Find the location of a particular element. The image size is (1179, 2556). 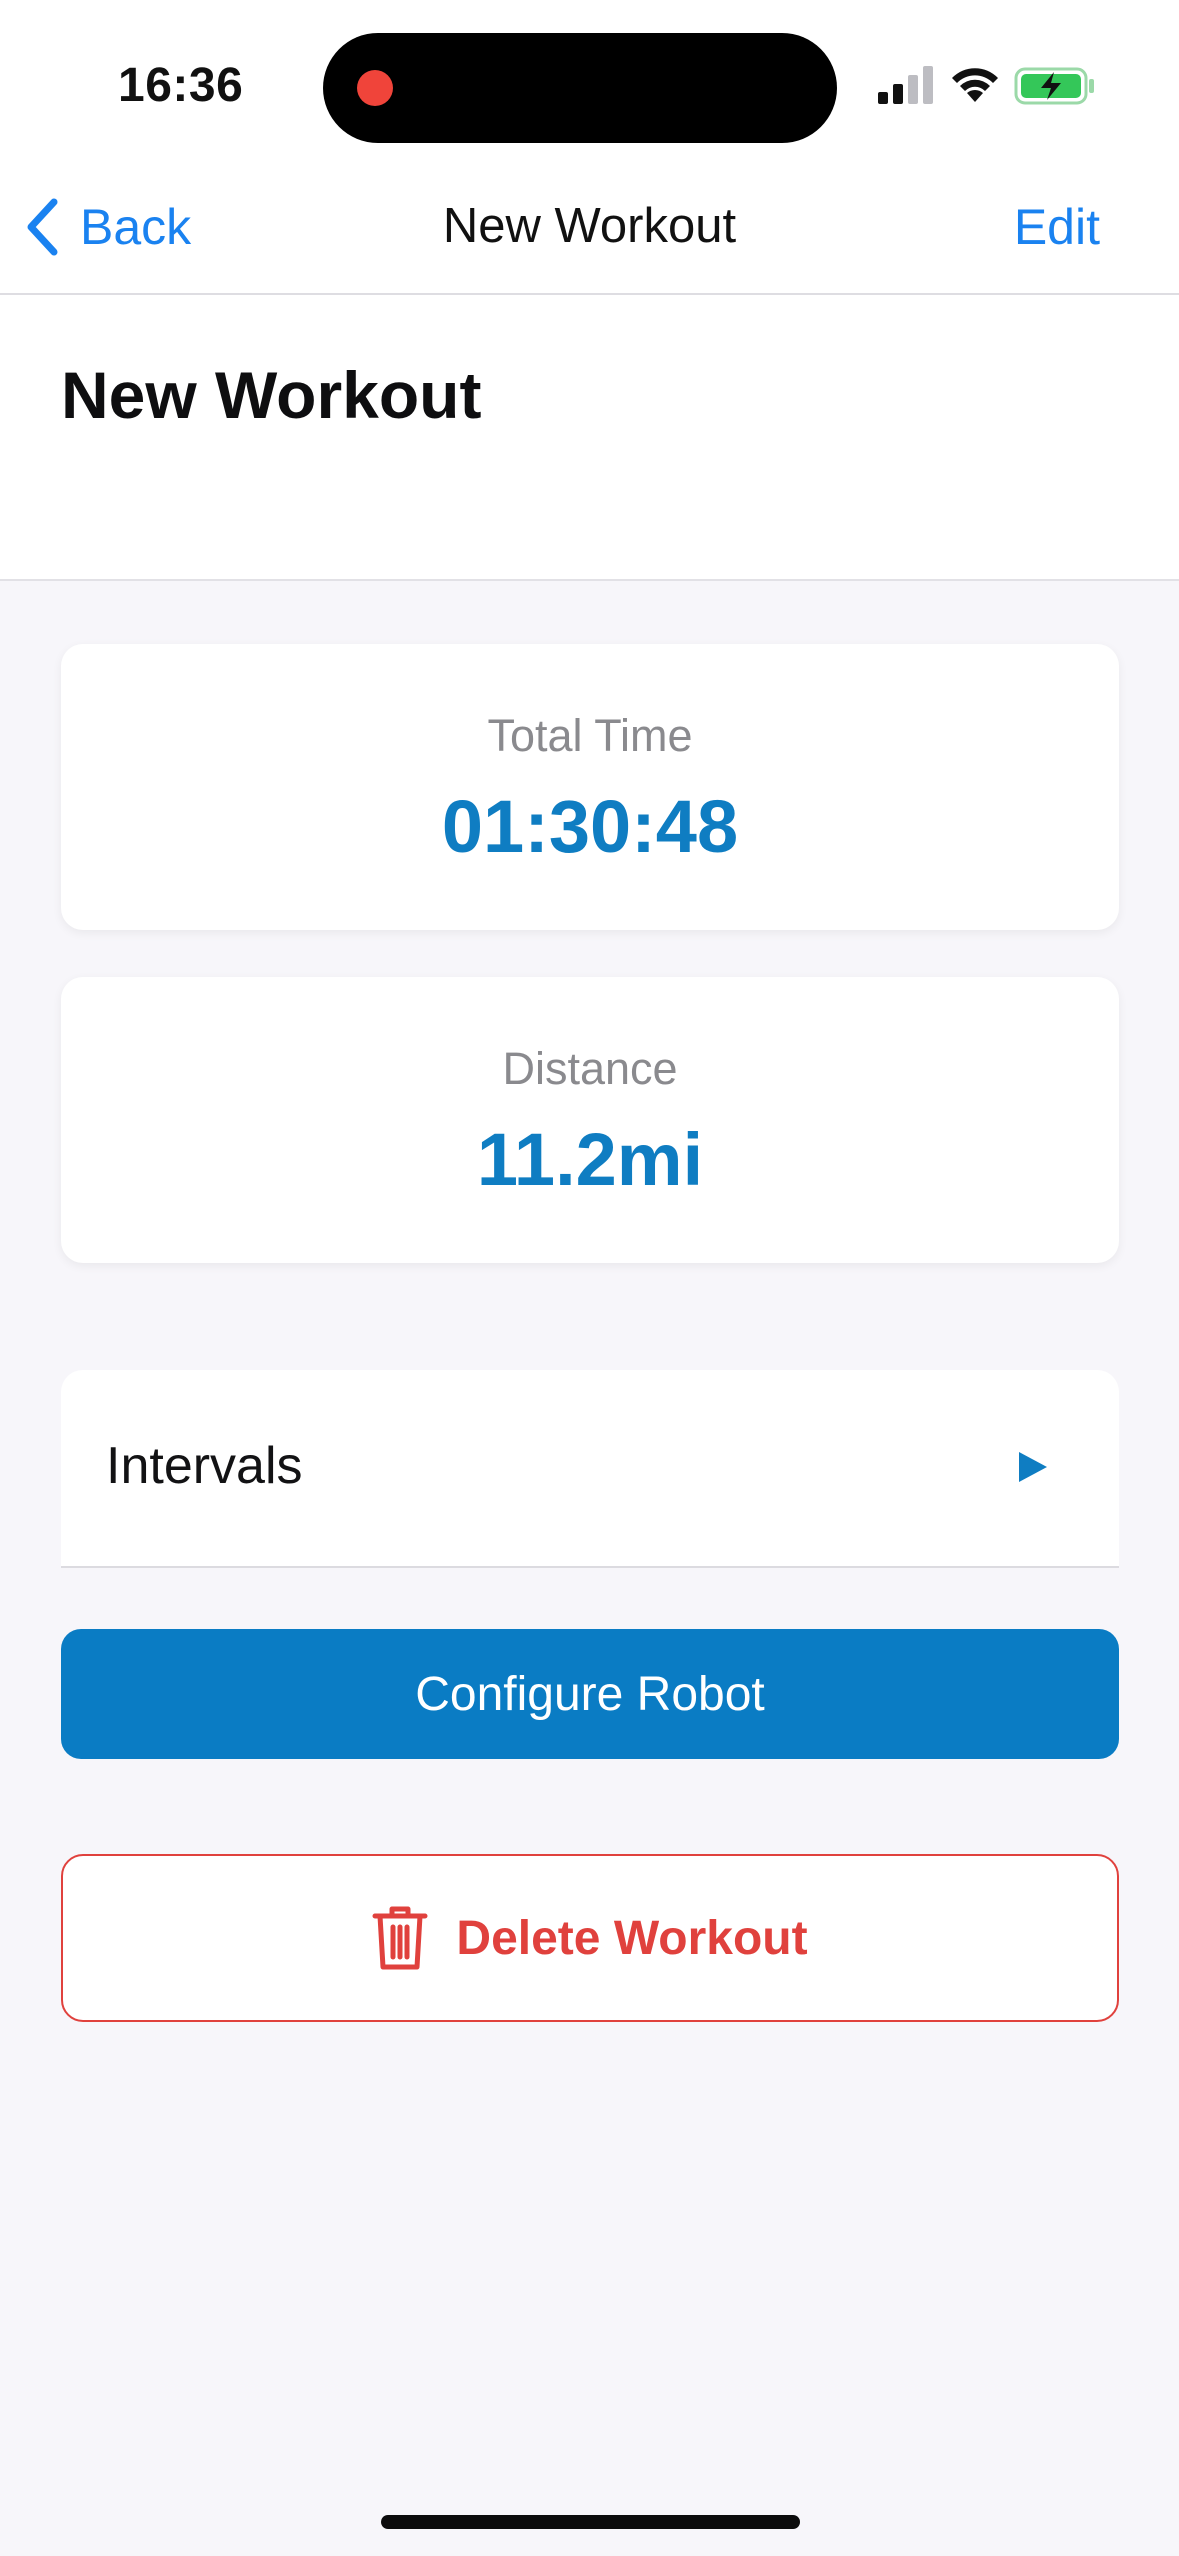

nav-title: New Workout is located at coordinates (589, 226).